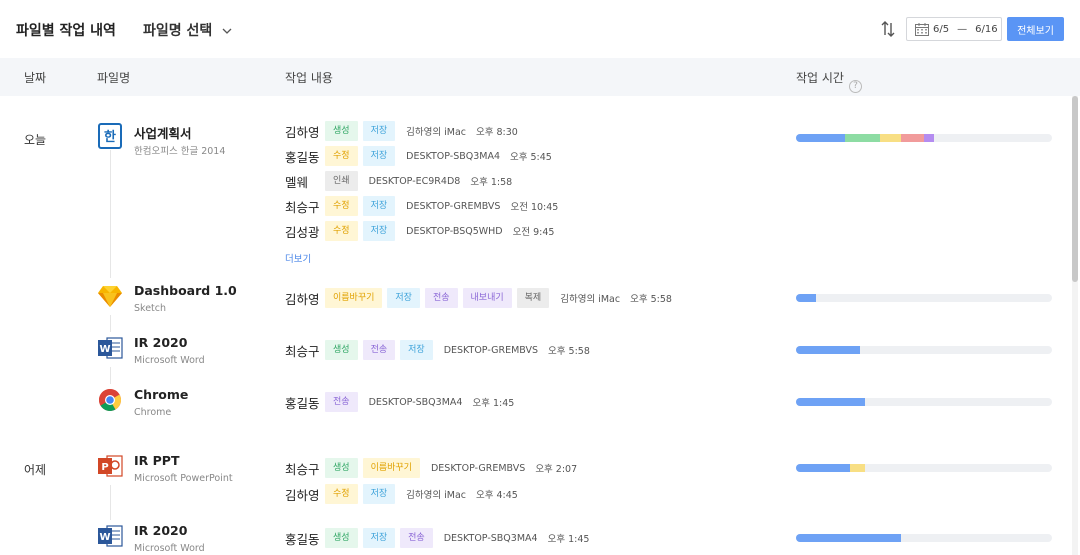 The width and height of the screenshot is (1080, 555). Describe the element at coordinates (66, 31) in the screenshot. I see `page-title: 파일별 작업 내역` at that location.